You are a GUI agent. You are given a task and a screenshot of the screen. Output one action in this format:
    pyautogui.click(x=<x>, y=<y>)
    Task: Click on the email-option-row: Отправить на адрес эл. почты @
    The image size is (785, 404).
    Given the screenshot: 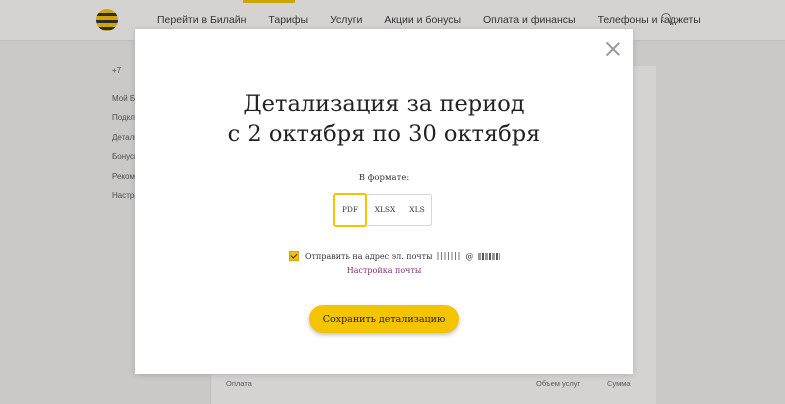 What is the action you would take?
    pyautogui.click(x=395, y=256)
    